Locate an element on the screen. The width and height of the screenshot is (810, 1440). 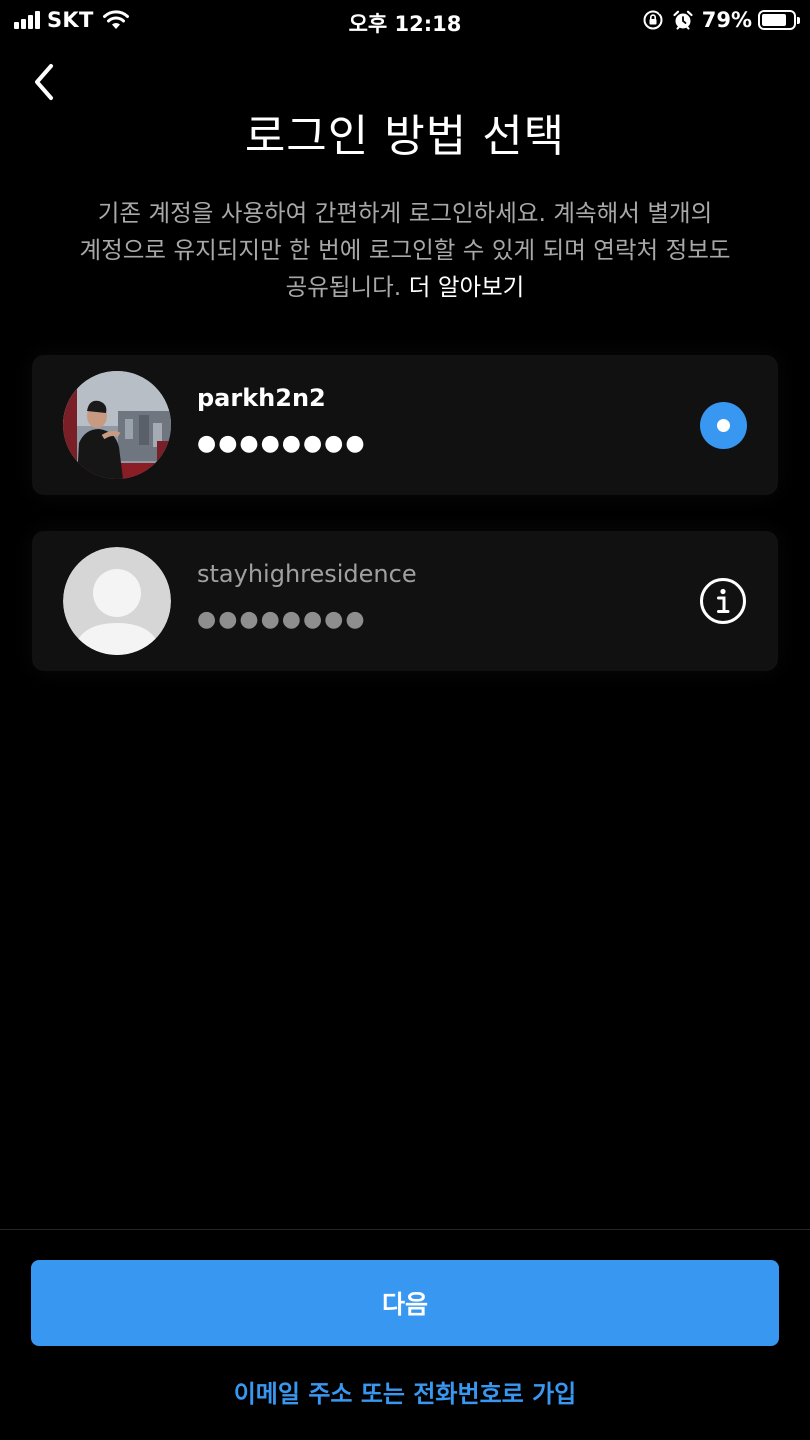
default-avatar is located at coordinates (117, 601).